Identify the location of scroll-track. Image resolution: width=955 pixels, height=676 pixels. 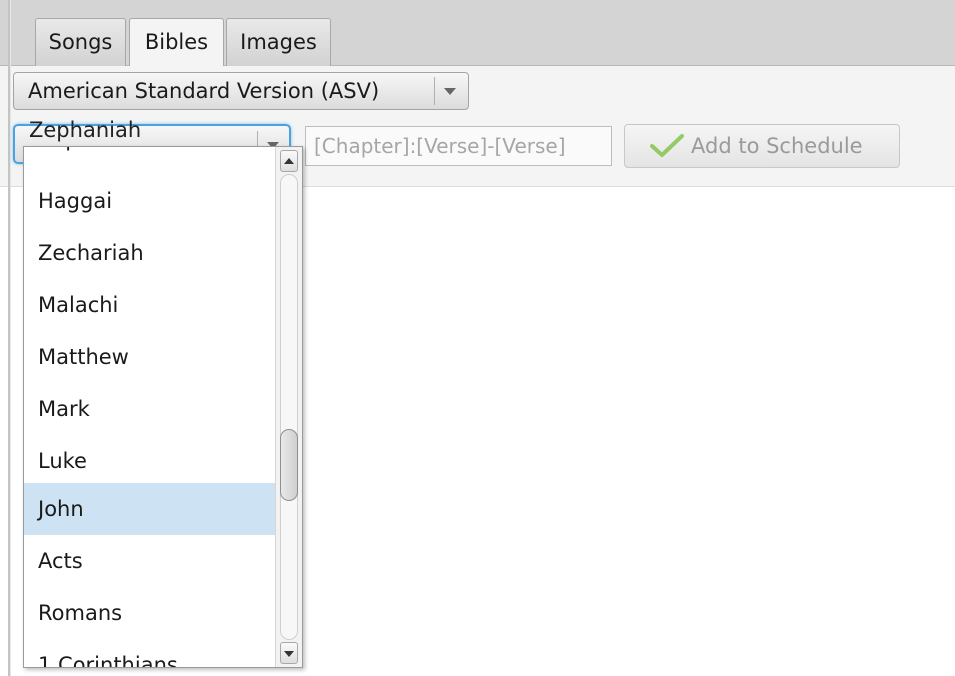
(289, 407).